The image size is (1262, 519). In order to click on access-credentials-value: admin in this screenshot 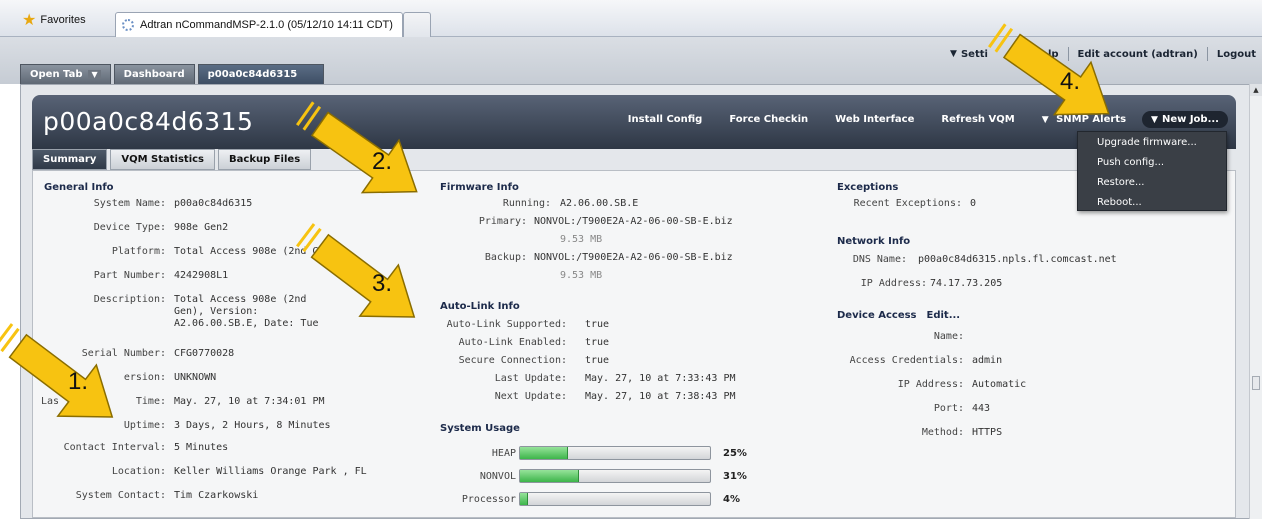, I will do `click(987, 360)`.